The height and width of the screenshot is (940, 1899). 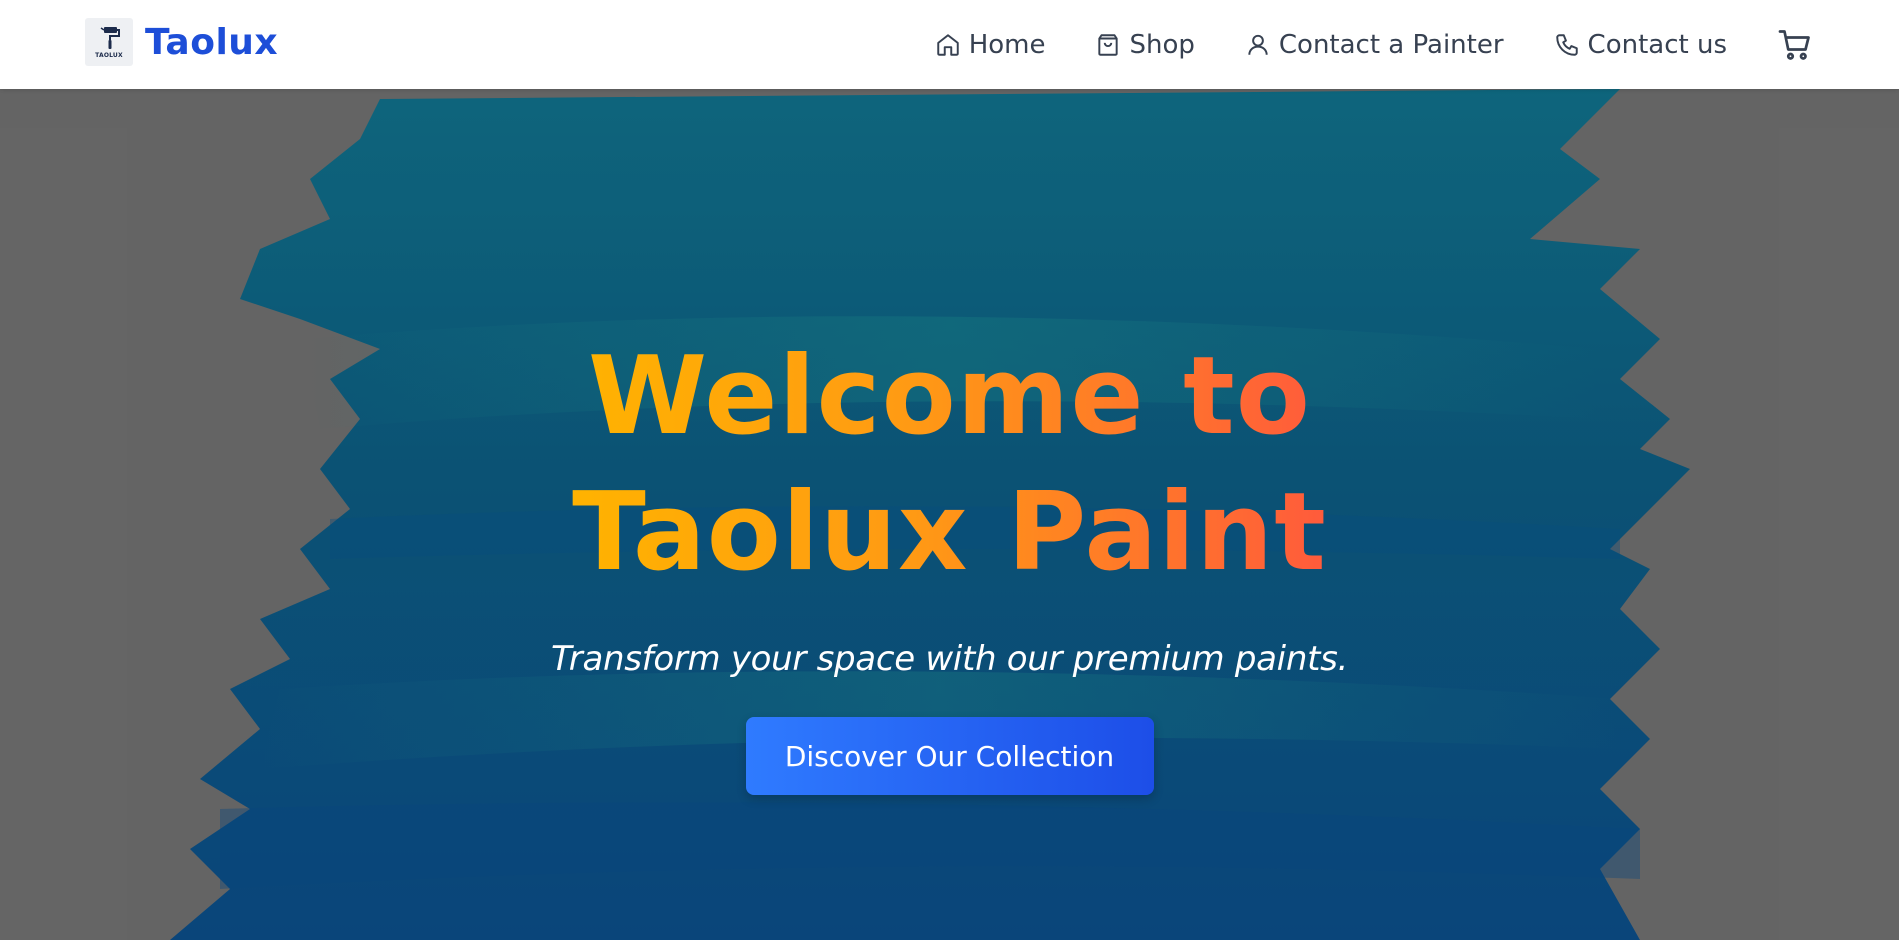 What do you see at coordinates (949, 756) in the screenshot?
I see `discover-collection-button: Discover Our Collection` at bounding box center [949, 756].